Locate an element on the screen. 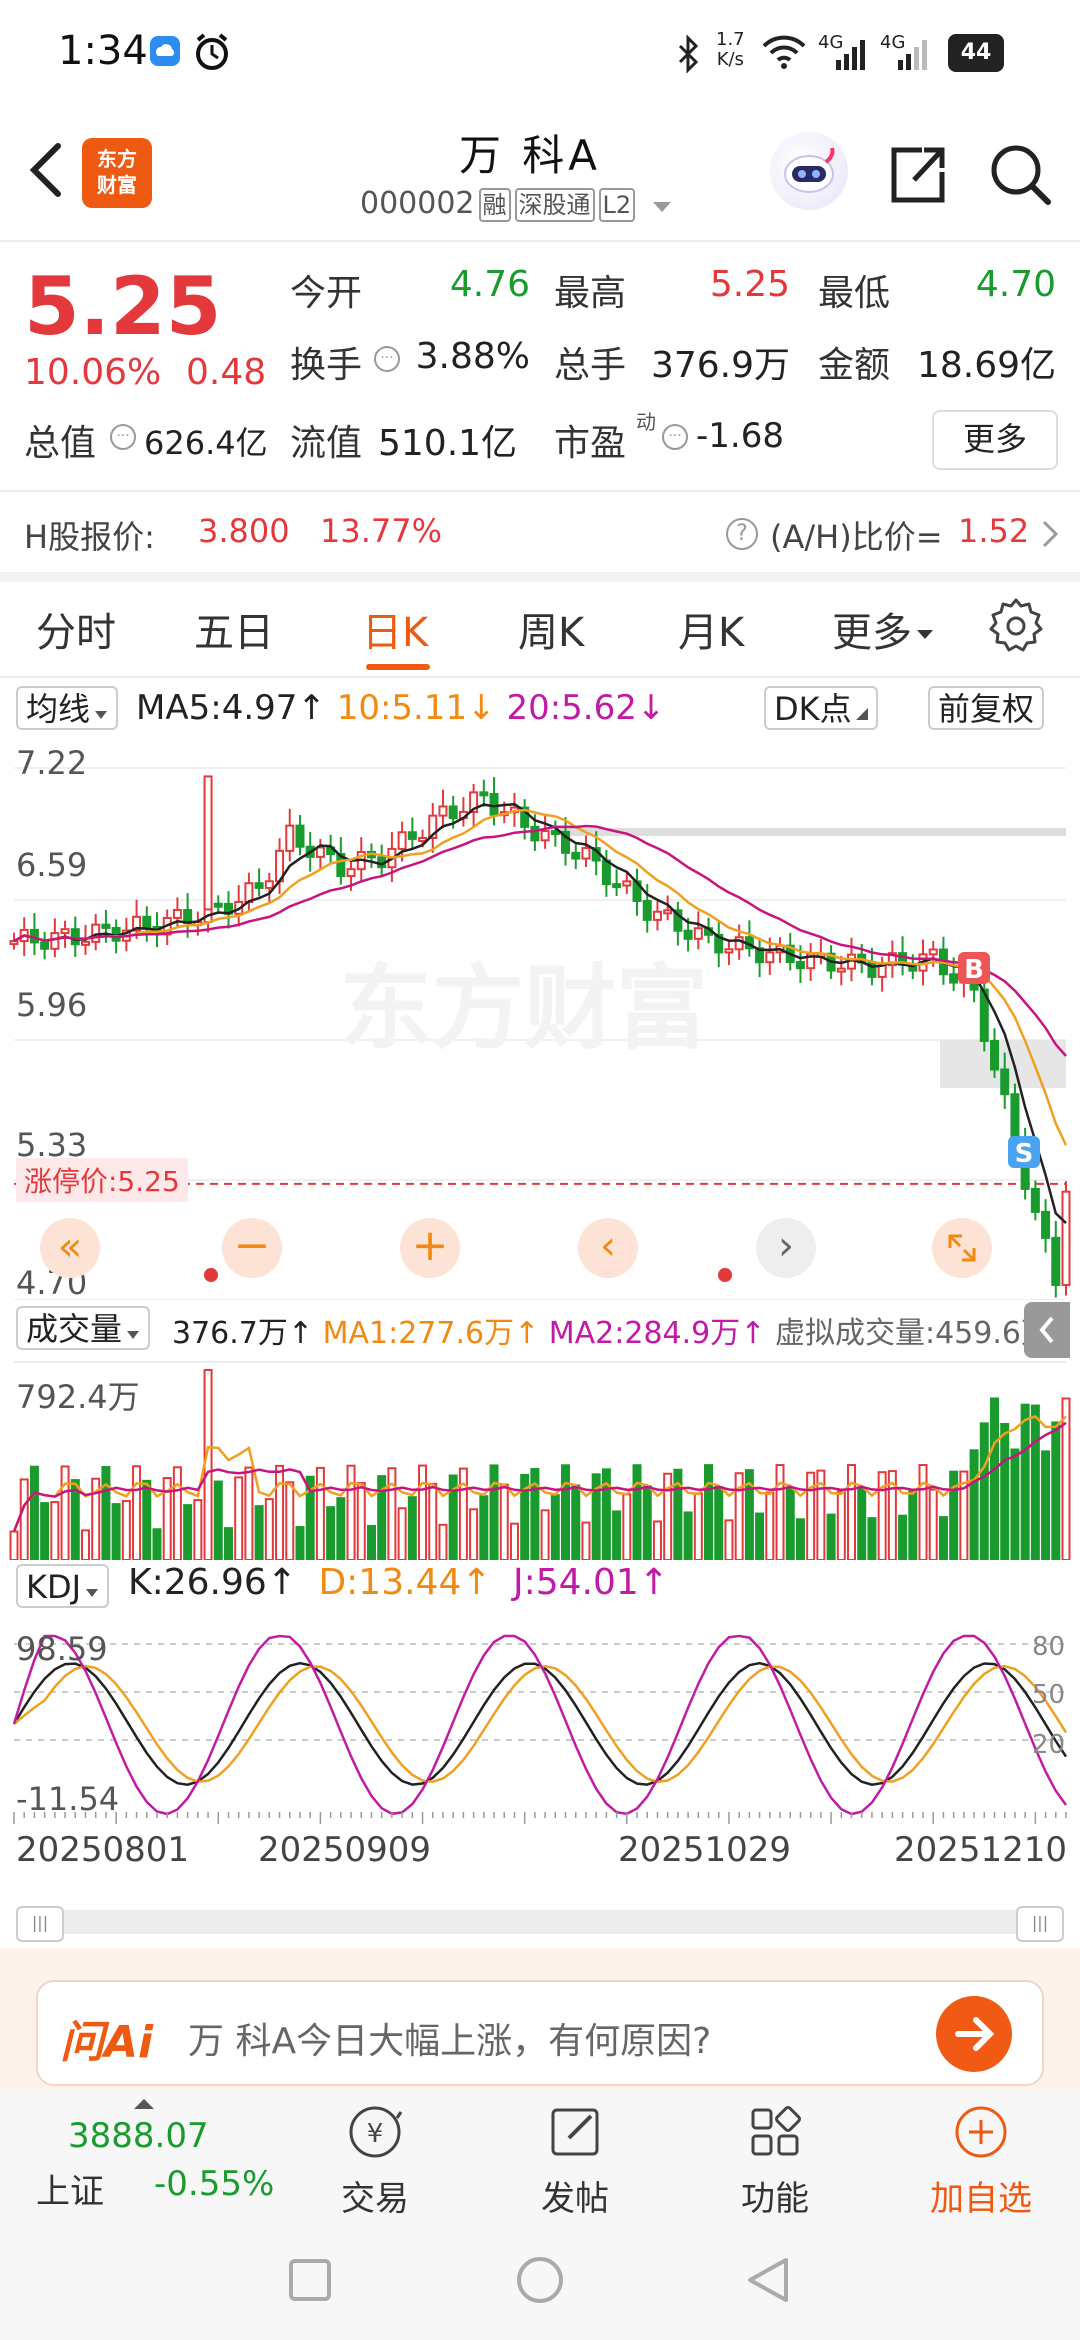  index-name: 上证 is located at coordinates (70, 2192).